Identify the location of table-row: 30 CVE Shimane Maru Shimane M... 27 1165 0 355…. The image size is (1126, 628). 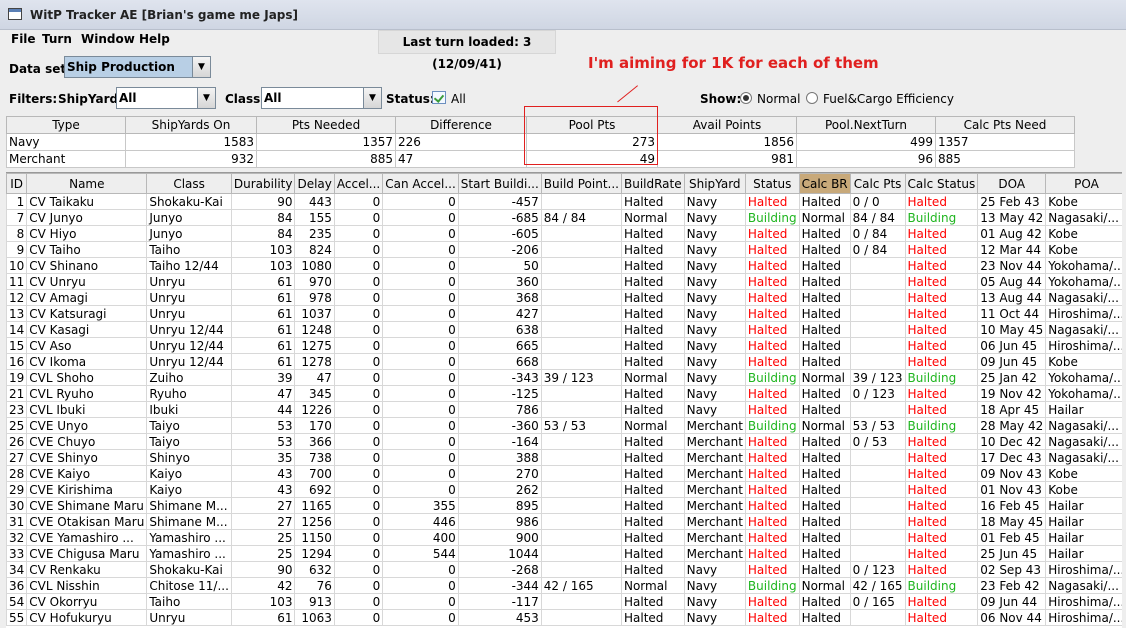
(564, 505).